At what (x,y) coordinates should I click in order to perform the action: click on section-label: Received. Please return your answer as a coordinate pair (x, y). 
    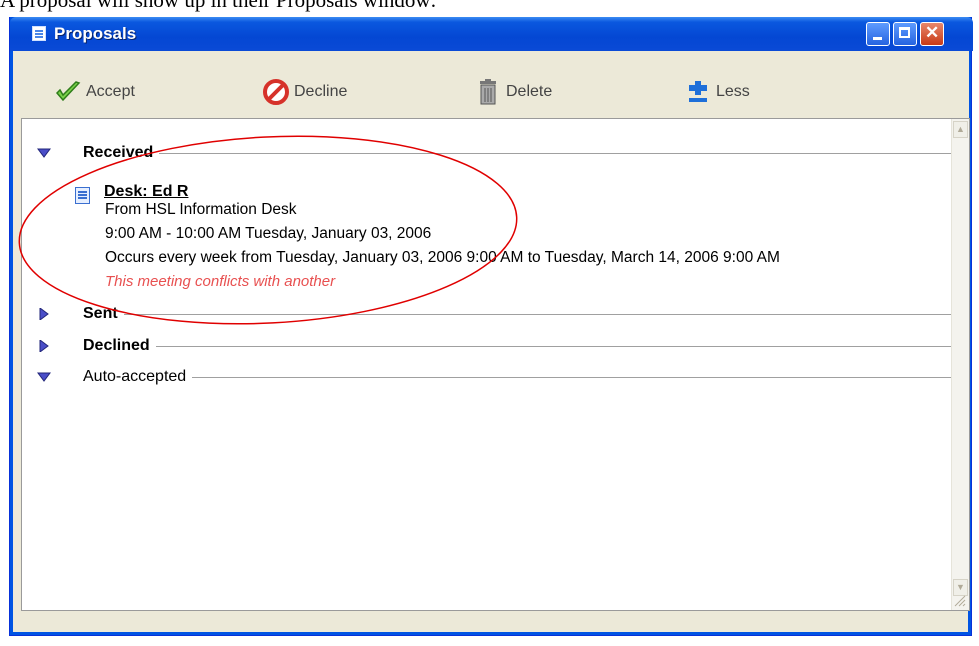
    Looking at the image, I should click on (121, 153).